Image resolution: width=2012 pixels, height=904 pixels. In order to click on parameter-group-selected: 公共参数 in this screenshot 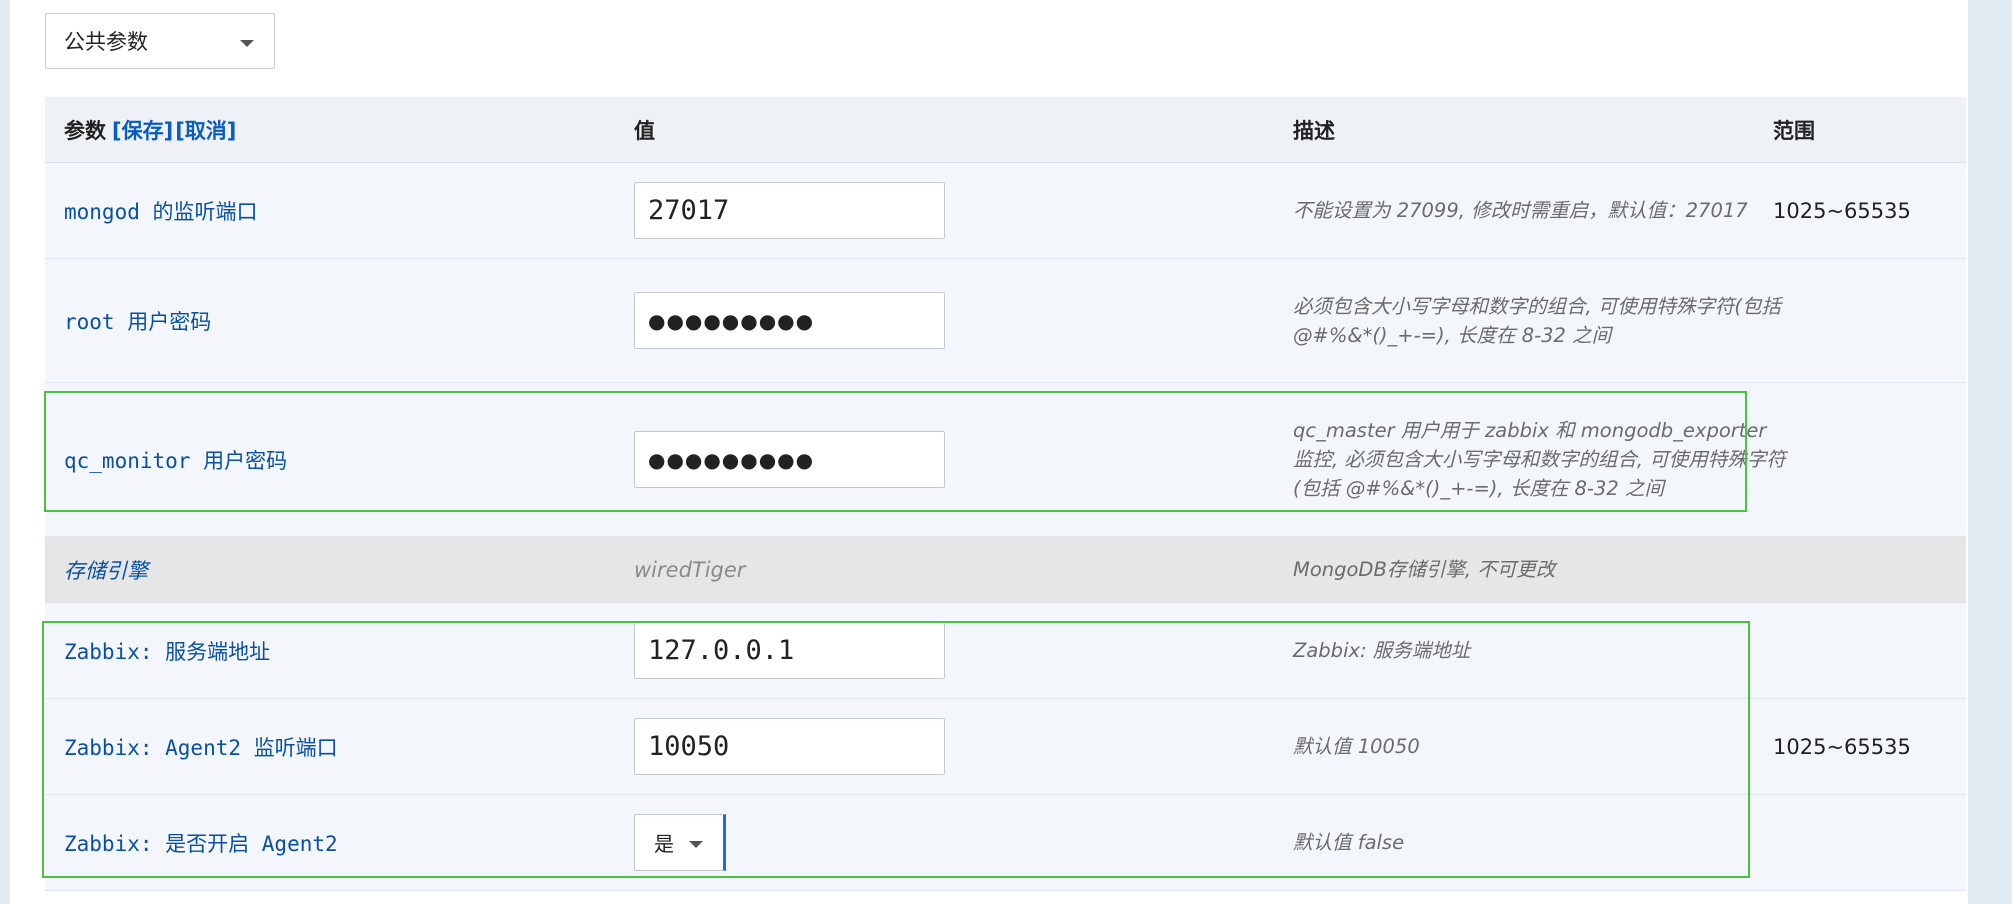, I will do `click(106, 42)`.